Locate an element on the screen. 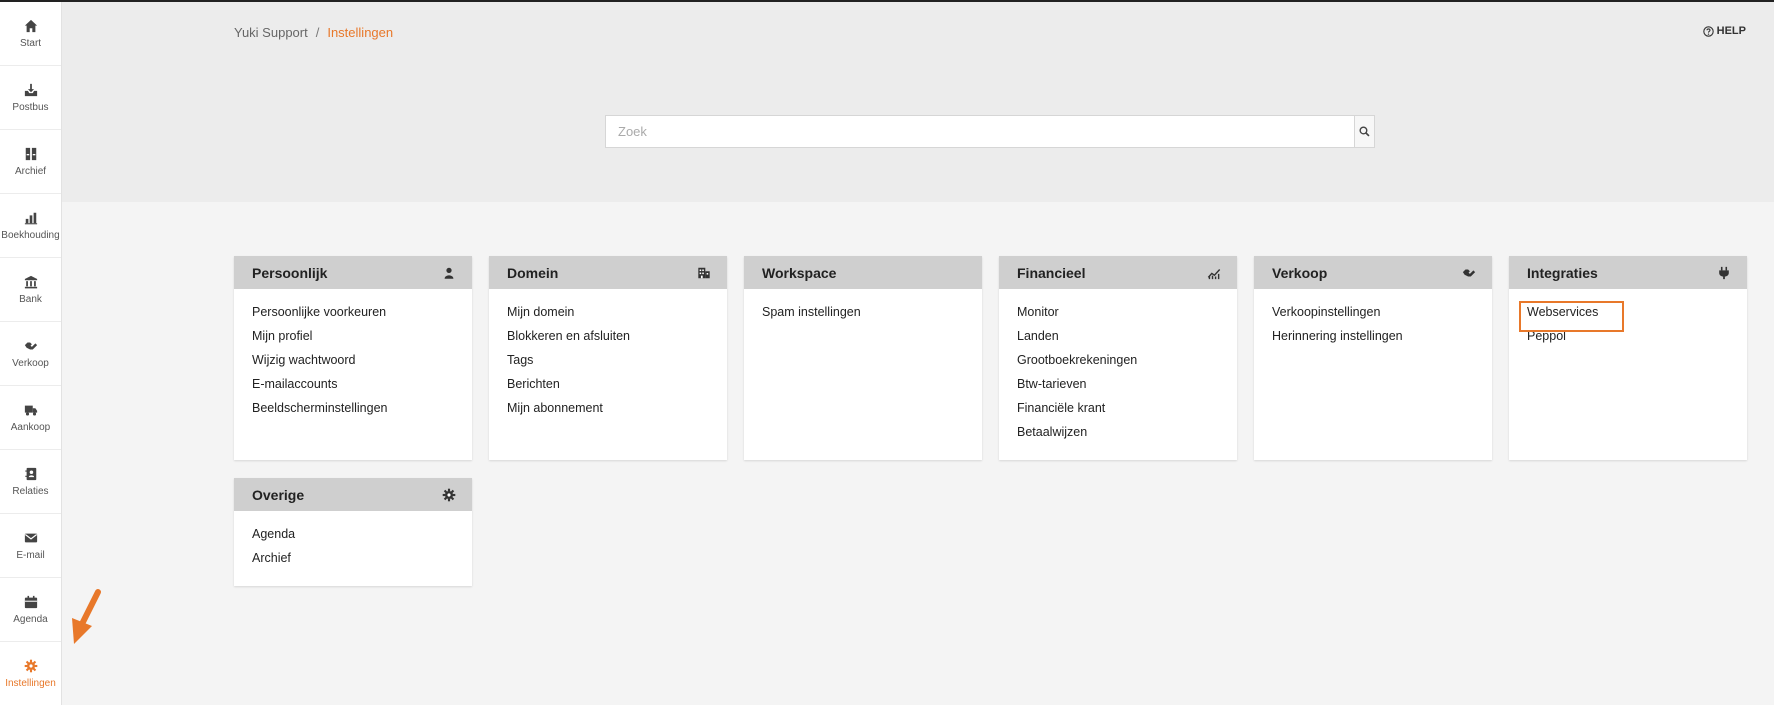 The image size is (1774, 705). archive-icon is located at coordinates (30, 153).